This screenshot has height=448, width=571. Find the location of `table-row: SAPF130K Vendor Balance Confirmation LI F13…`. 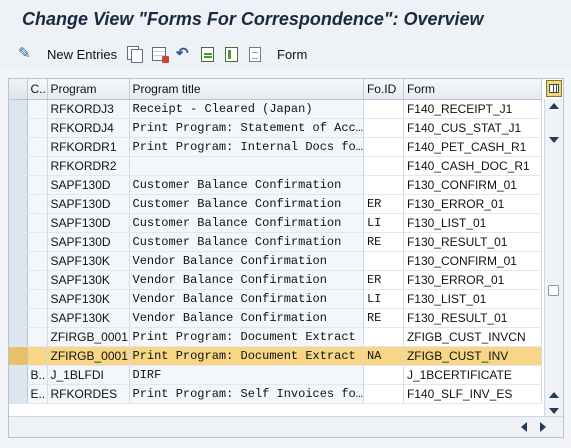

table-row: SAPF130K Vendor Balance Confirmation LI F13… is located at coordinates (275, 299).